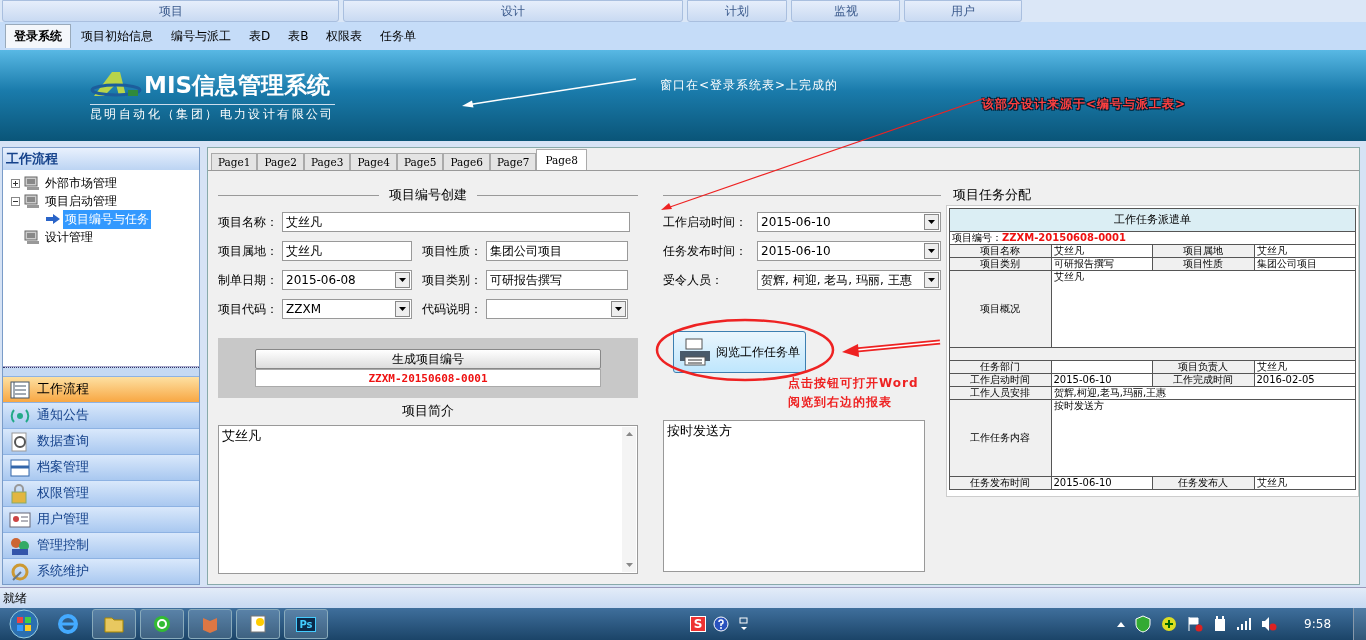 The image size is (1366, 640). I want to click on signal-icon, so click(1244, 624).